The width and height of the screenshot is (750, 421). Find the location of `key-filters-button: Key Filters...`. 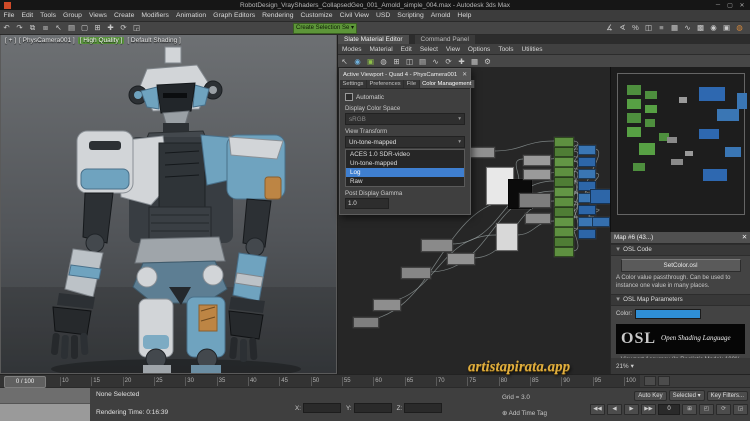

key-filters-button: Key Filters... is located at coordinates (727, 395).